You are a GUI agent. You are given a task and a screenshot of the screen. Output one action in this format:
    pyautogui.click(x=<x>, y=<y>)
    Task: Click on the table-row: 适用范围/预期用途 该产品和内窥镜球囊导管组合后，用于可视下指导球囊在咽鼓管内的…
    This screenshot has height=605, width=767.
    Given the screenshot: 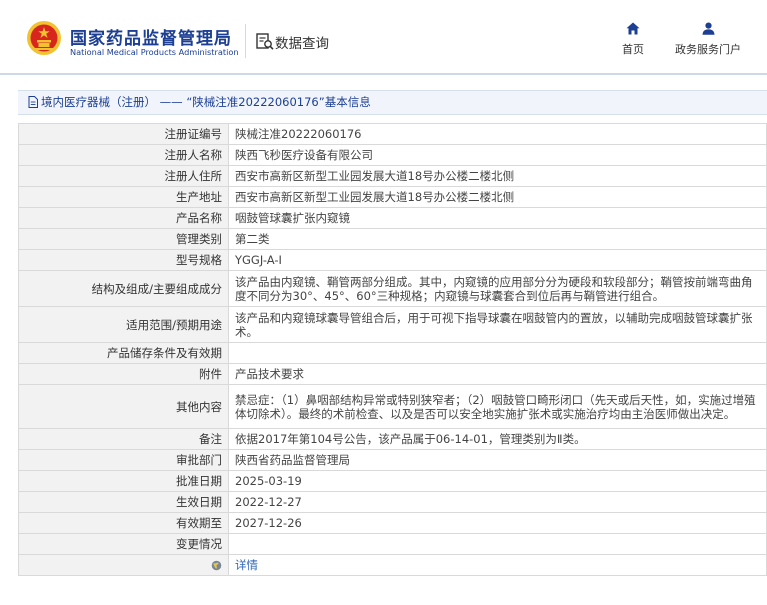 What is the action you would take?
    pyautogui.click(x=392, y=324)
    